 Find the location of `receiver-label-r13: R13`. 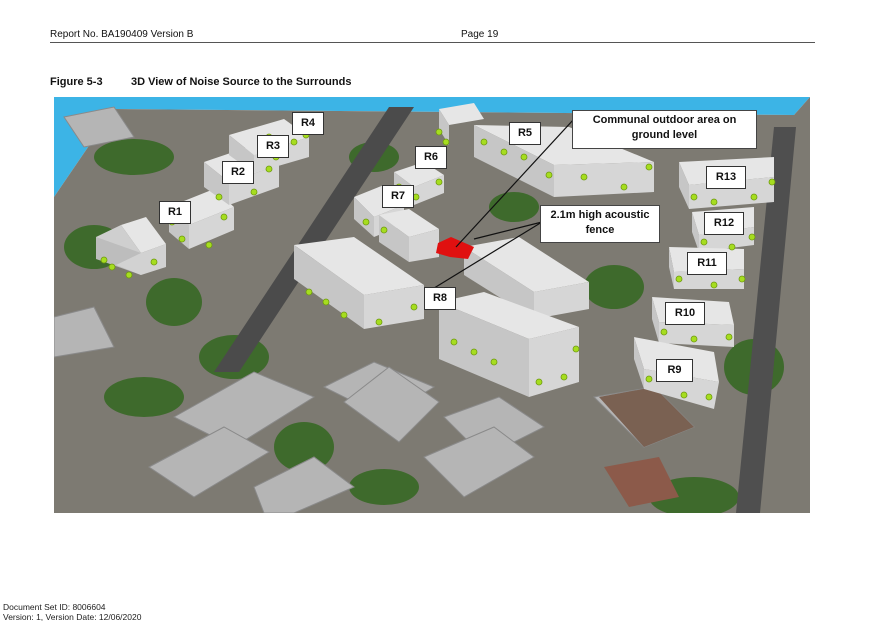

receiver-label-r13: R13 is located at coordinates (726, 177).